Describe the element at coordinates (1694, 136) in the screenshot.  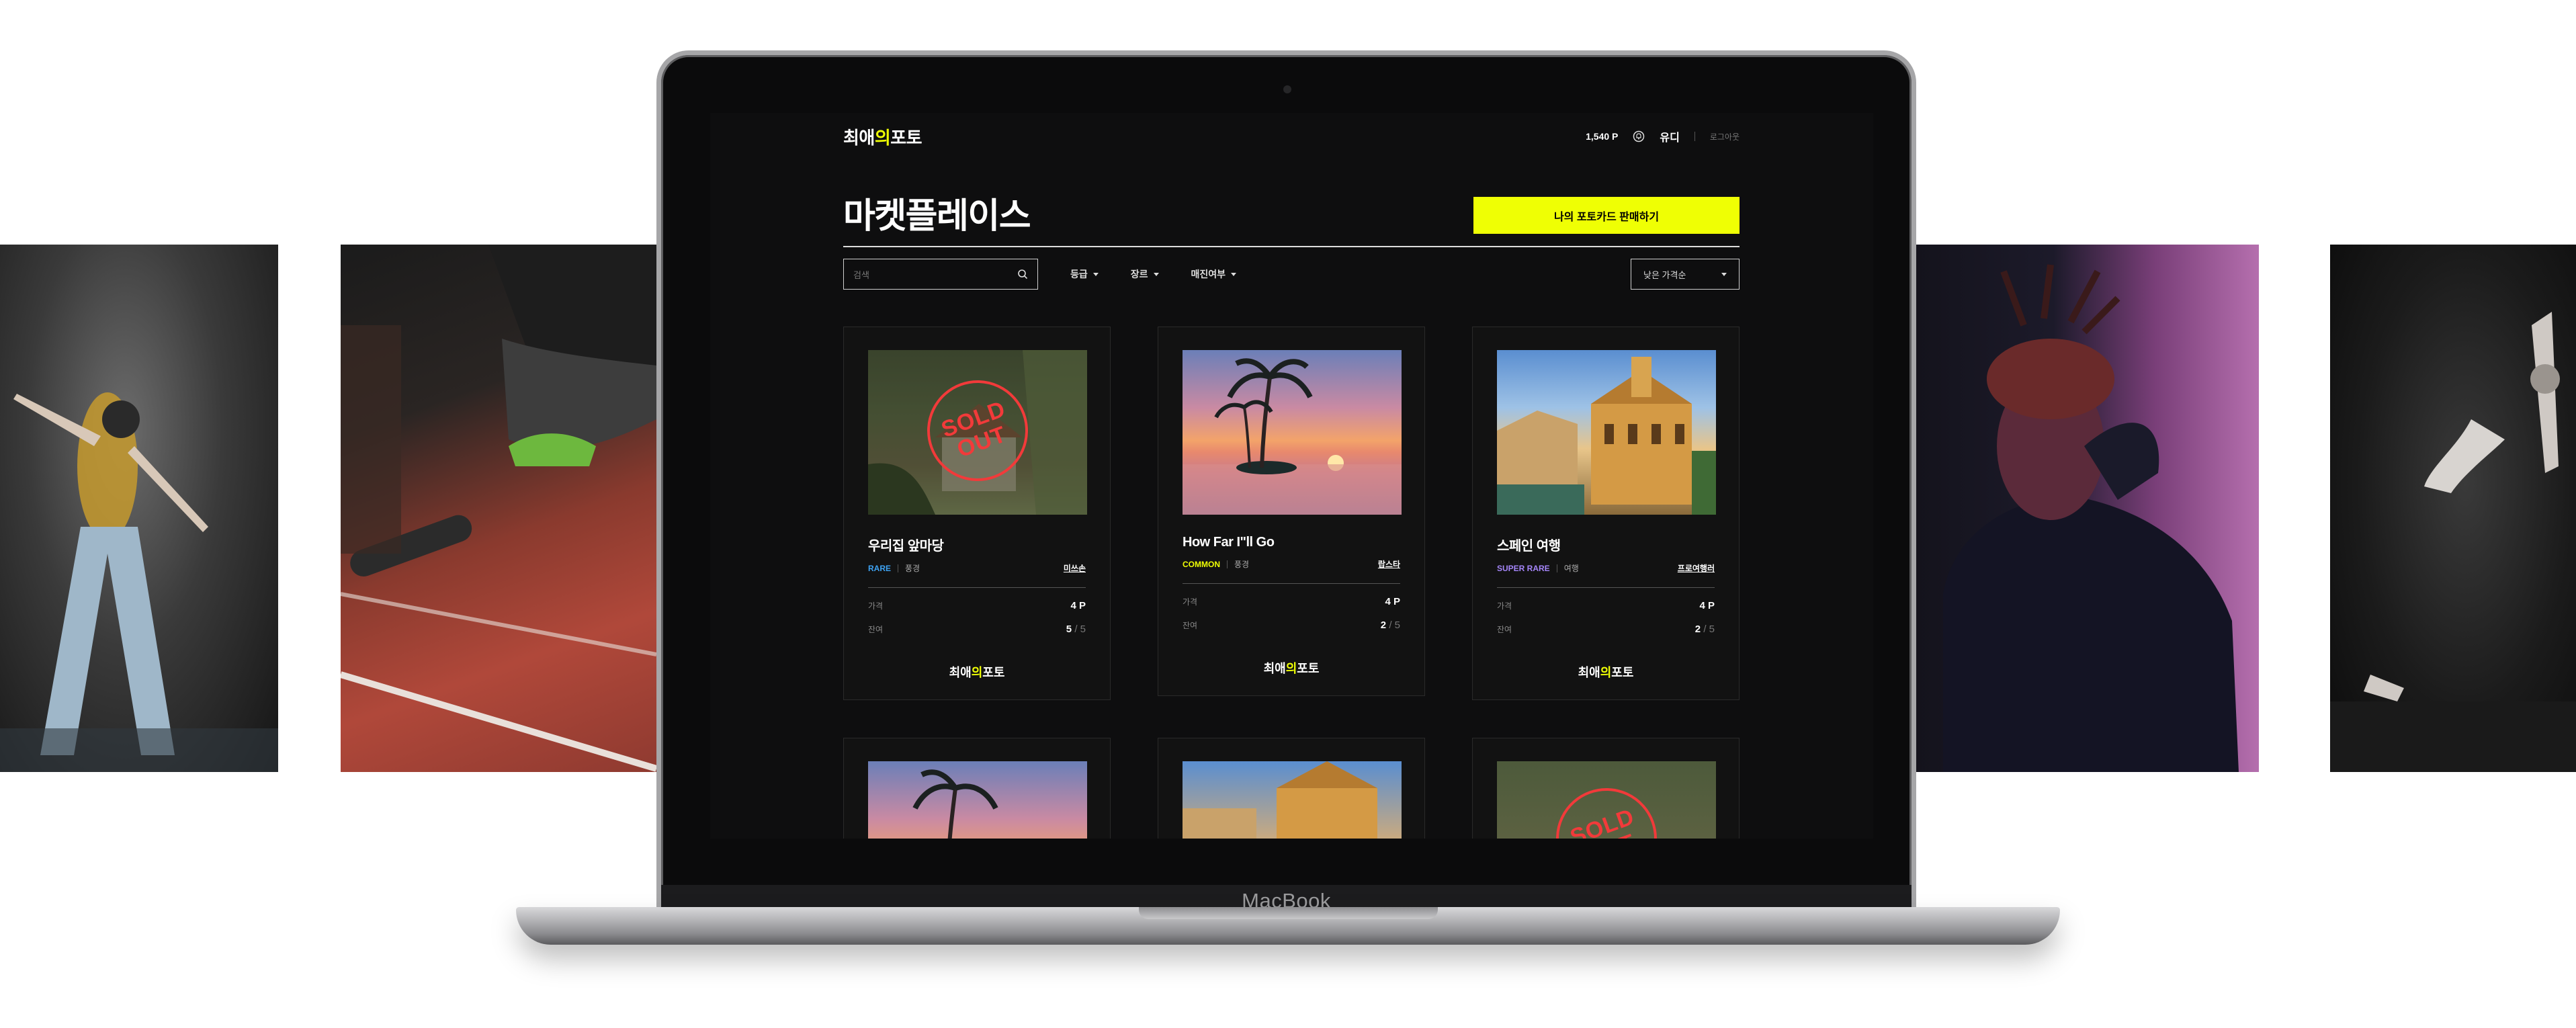
I see `nav-divider` at that location.